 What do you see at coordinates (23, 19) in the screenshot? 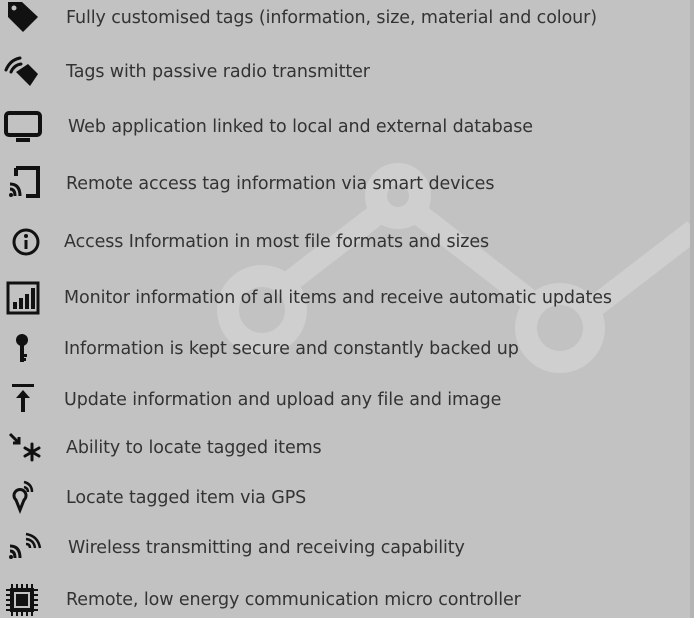
I see `tag-icon` at bounding box center [23, 19].